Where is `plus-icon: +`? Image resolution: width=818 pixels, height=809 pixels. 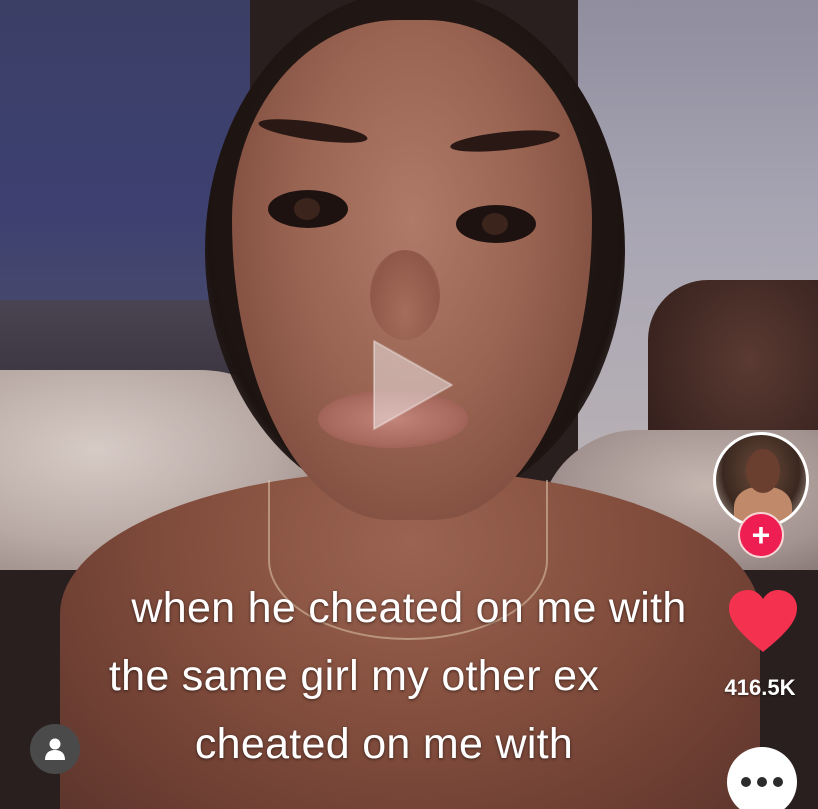 plus-icon: + is located at coordinates (761, 535).